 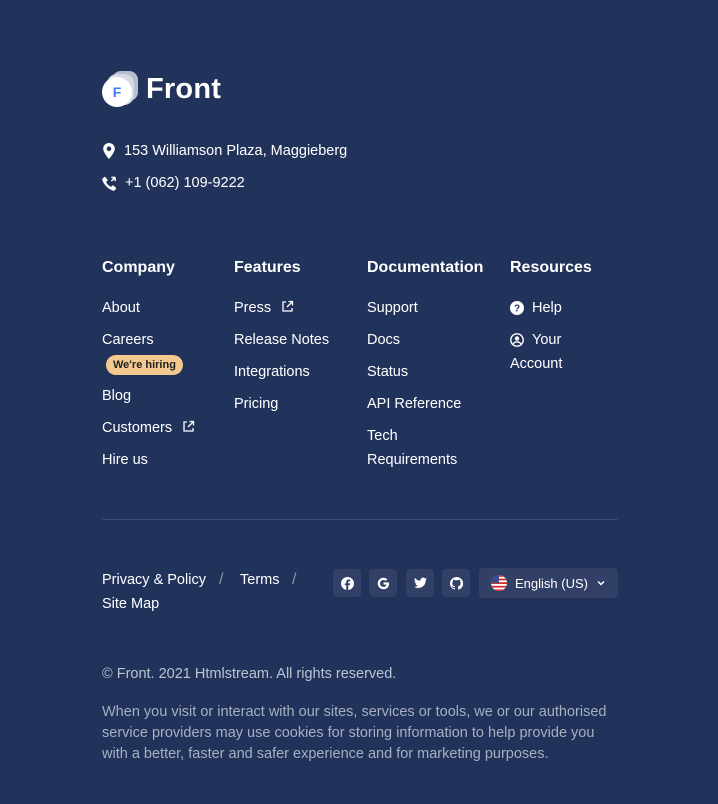 I want to click on question-circle-icon: ?, so click(x=517, y=308).